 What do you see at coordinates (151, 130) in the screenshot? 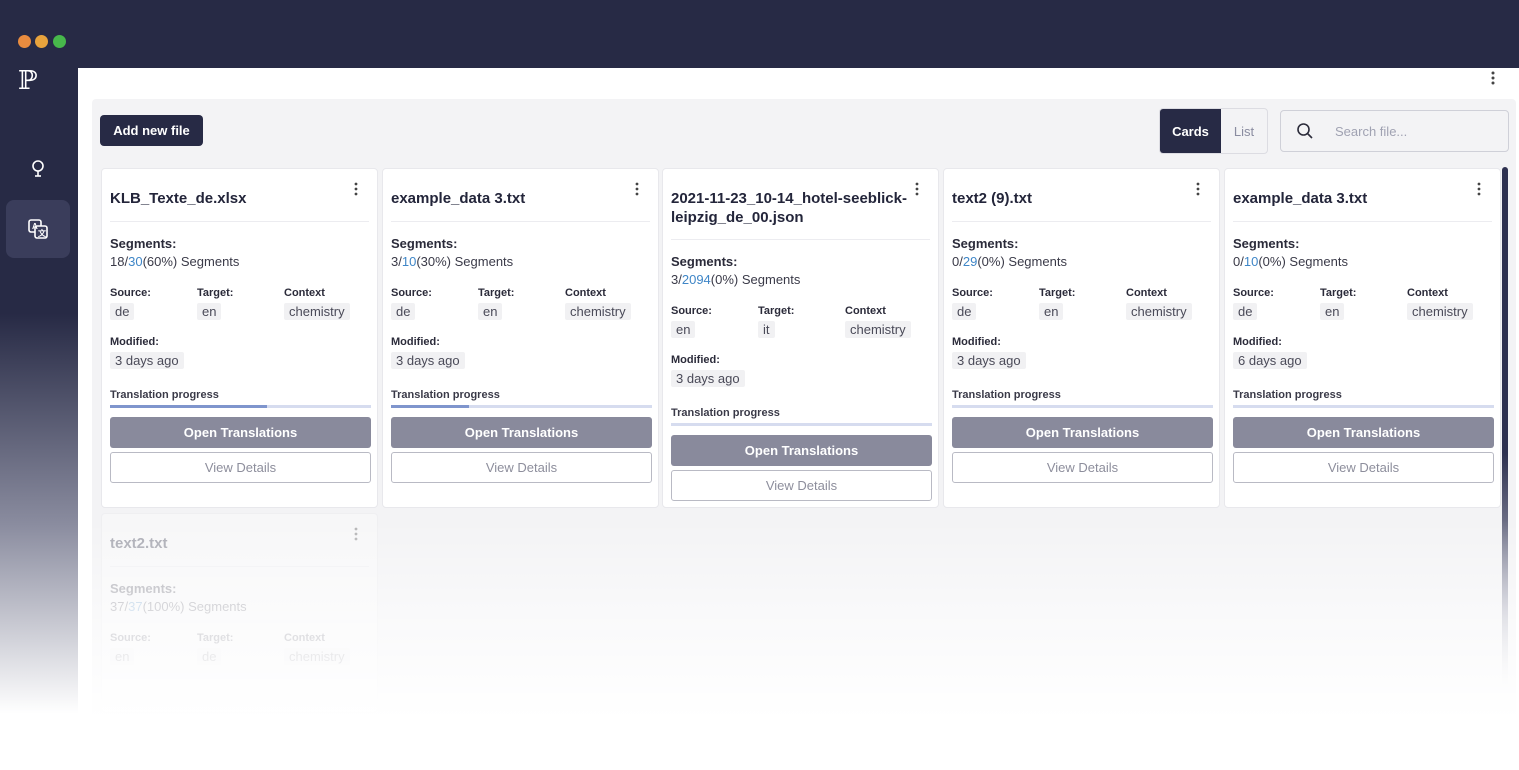
I see `add-new-file-button: Add new file` at bounding box center [151, 130].